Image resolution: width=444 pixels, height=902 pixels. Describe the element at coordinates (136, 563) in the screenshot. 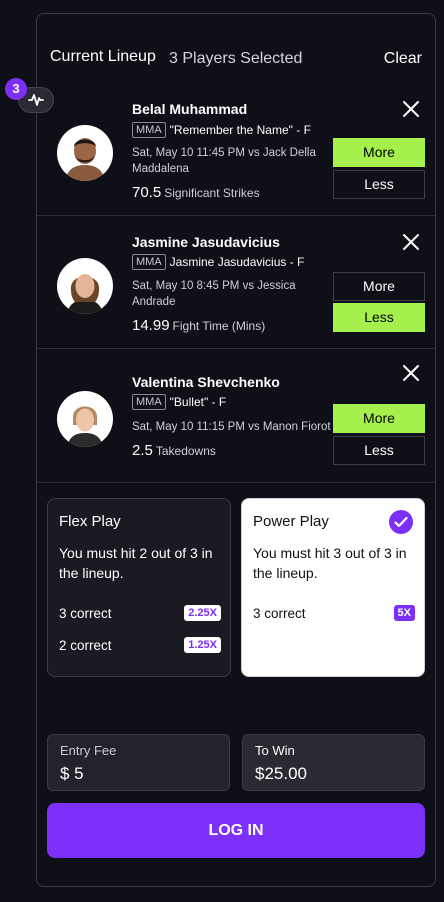

I see `flex-play-description: You must hit 2 out of 3 in the lineup.` at that location.